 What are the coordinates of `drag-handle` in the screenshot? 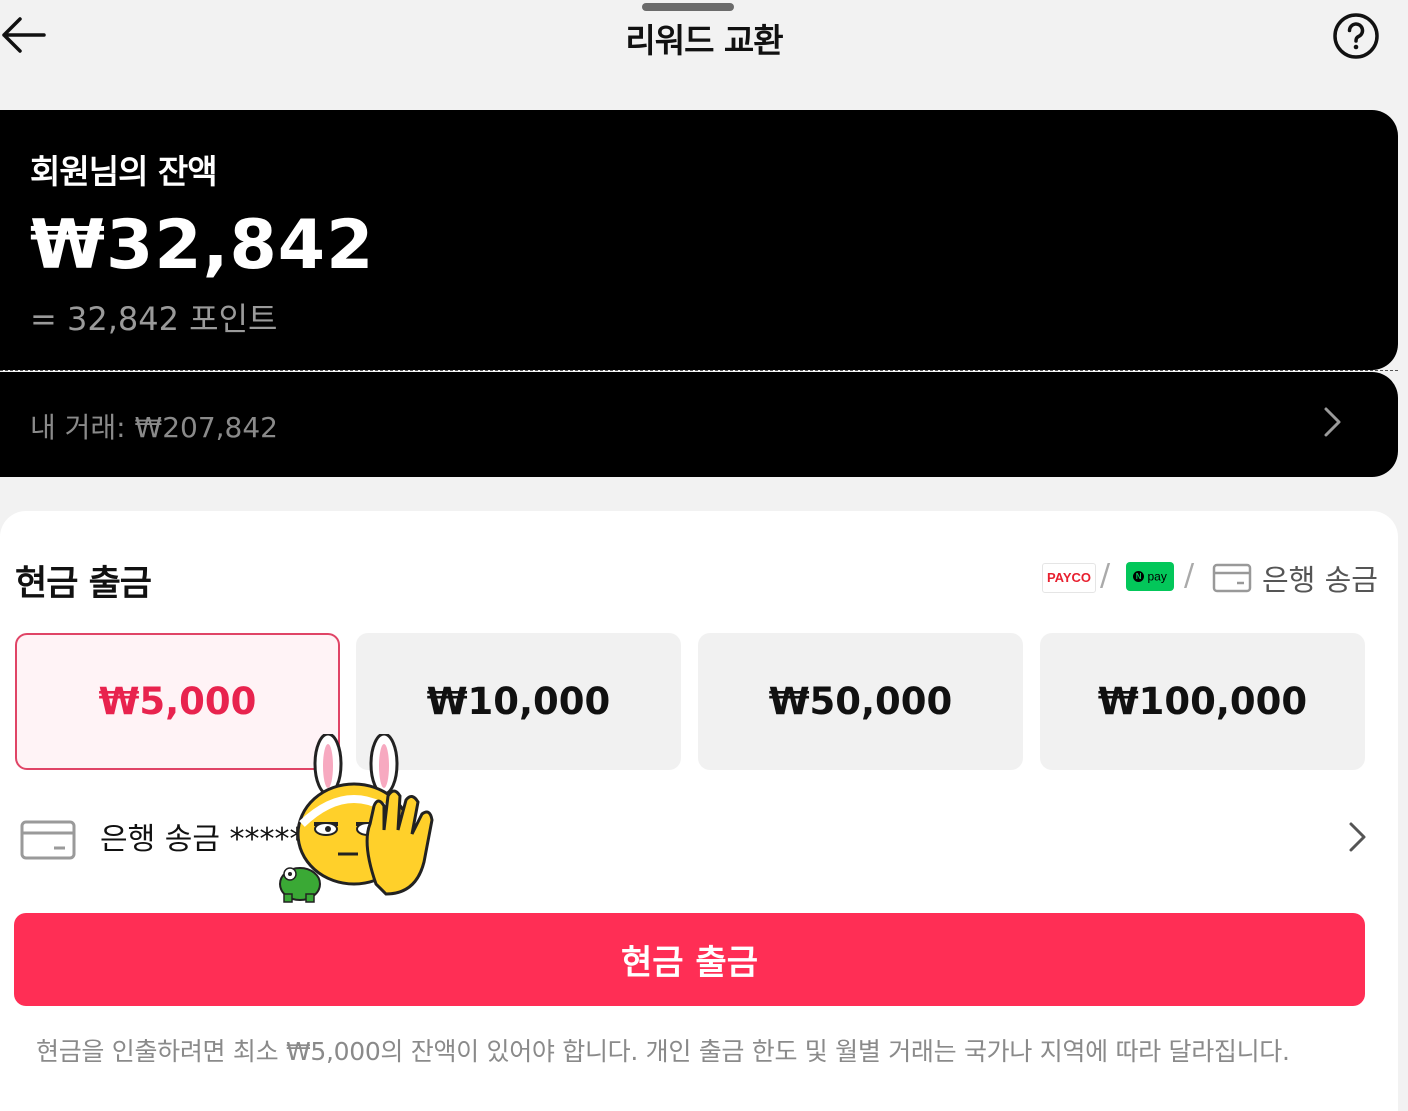 It's located at (688, 7).